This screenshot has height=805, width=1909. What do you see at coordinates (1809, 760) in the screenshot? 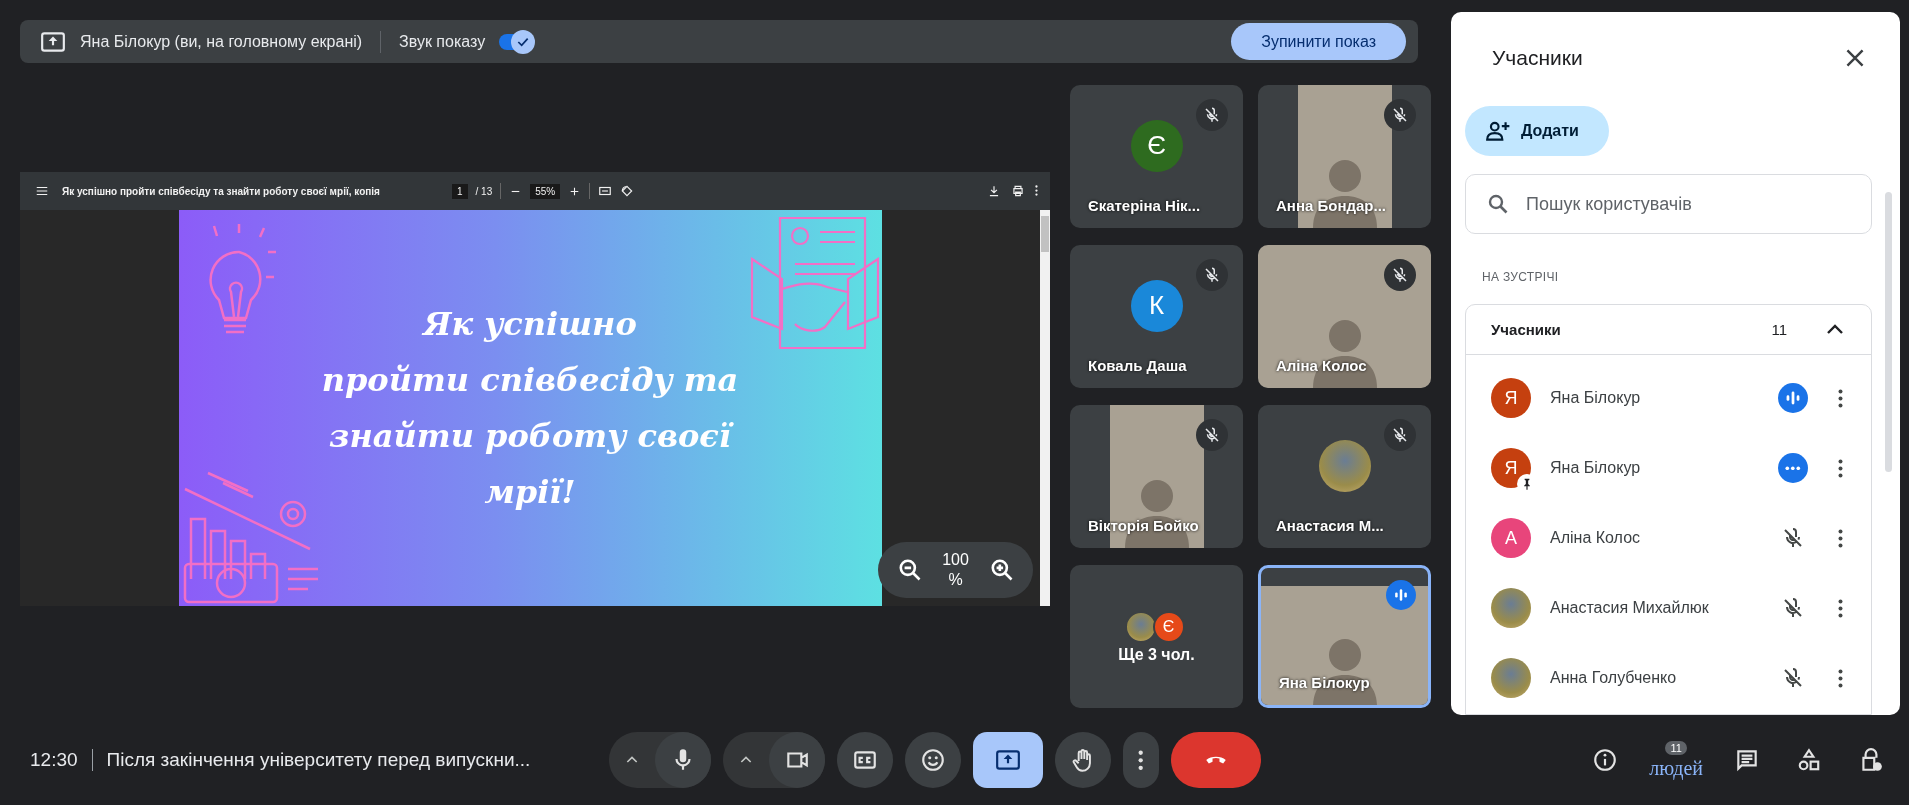
I see `shapes-icon` at bounding box center [1809, 760].